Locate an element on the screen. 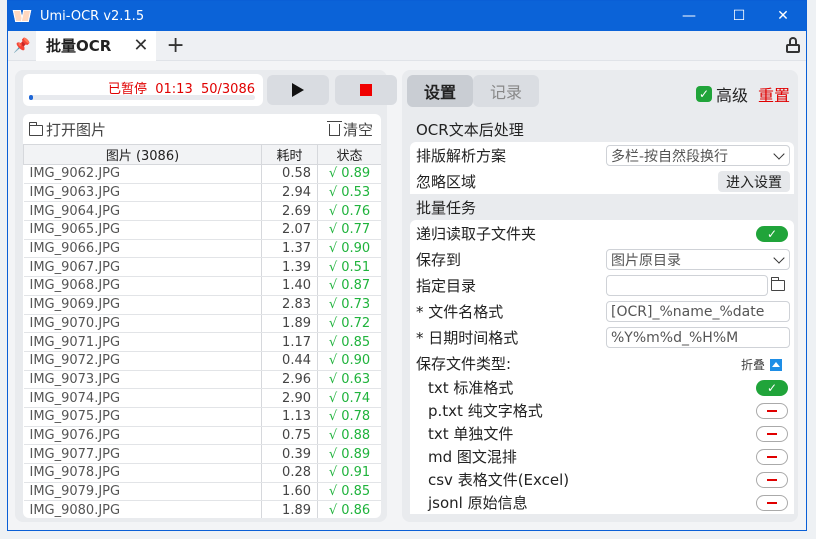 The width and height of the screenshot is (816, 539). time-cell: 0.28 is located at coordinates (289, 473).